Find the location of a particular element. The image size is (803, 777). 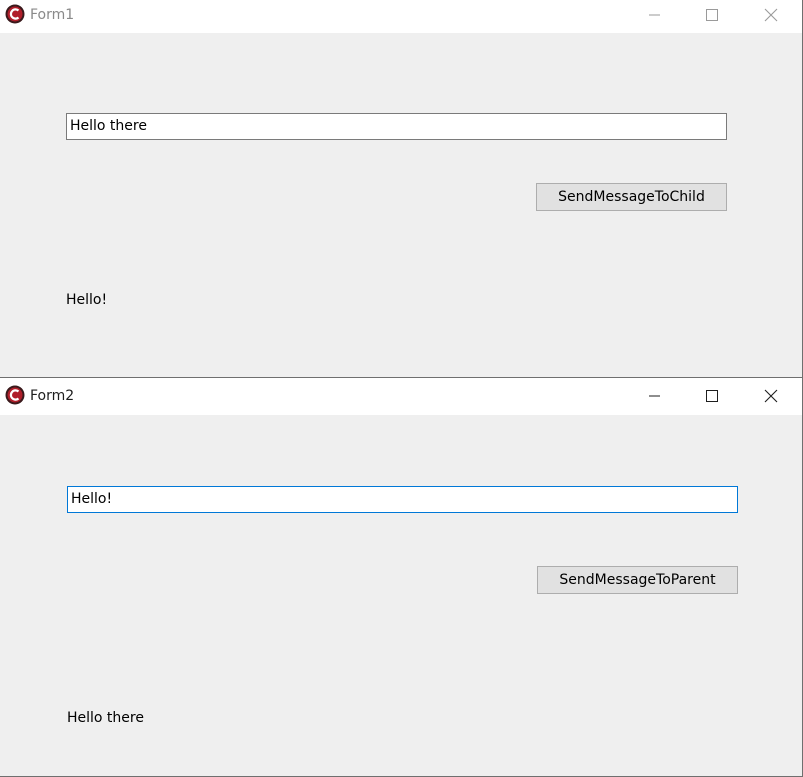

send-message-to-child-button: SendMessageToChild is located at coordinates (631, 197).